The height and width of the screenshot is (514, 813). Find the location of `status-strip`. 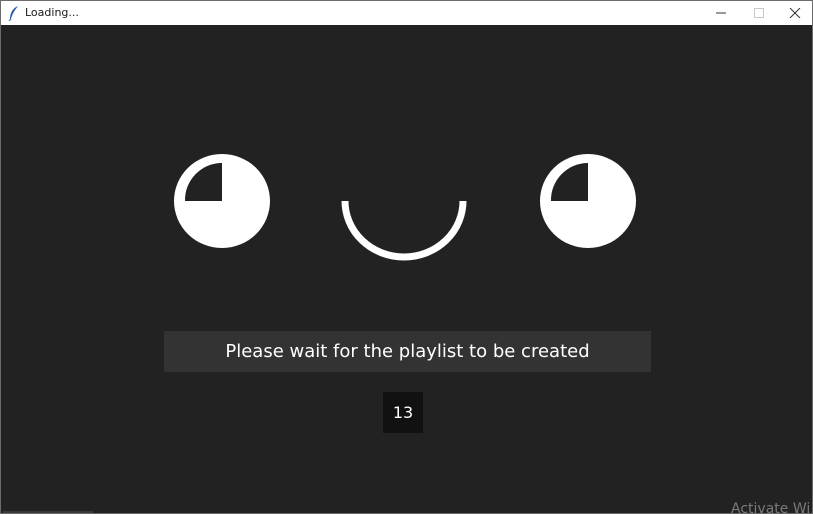

status-strip is located at coordinates (48, 512).